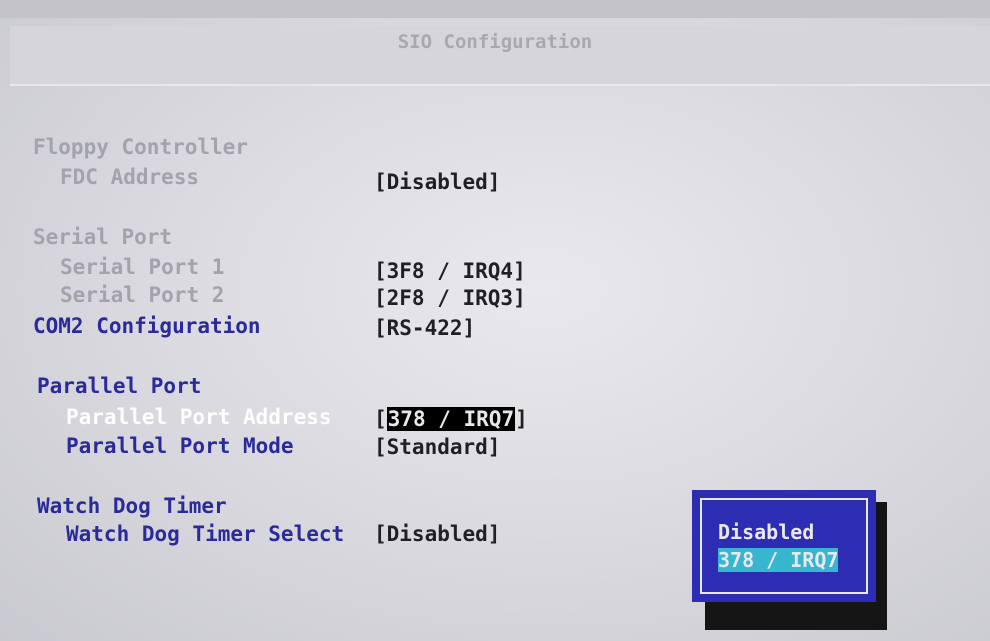 The image size is (990, 641). I want to click on top-band, so click(495, 9).